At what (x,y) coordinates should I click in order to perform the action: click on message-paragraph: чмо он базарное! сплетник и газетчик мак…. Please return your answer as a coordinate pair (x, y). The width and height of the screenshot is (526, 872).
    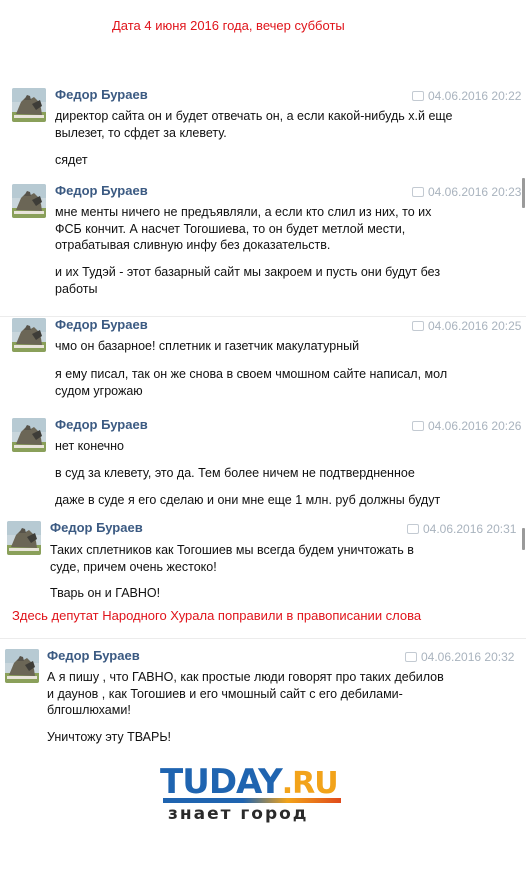
    Looking at the image, I should click on (207, 346).